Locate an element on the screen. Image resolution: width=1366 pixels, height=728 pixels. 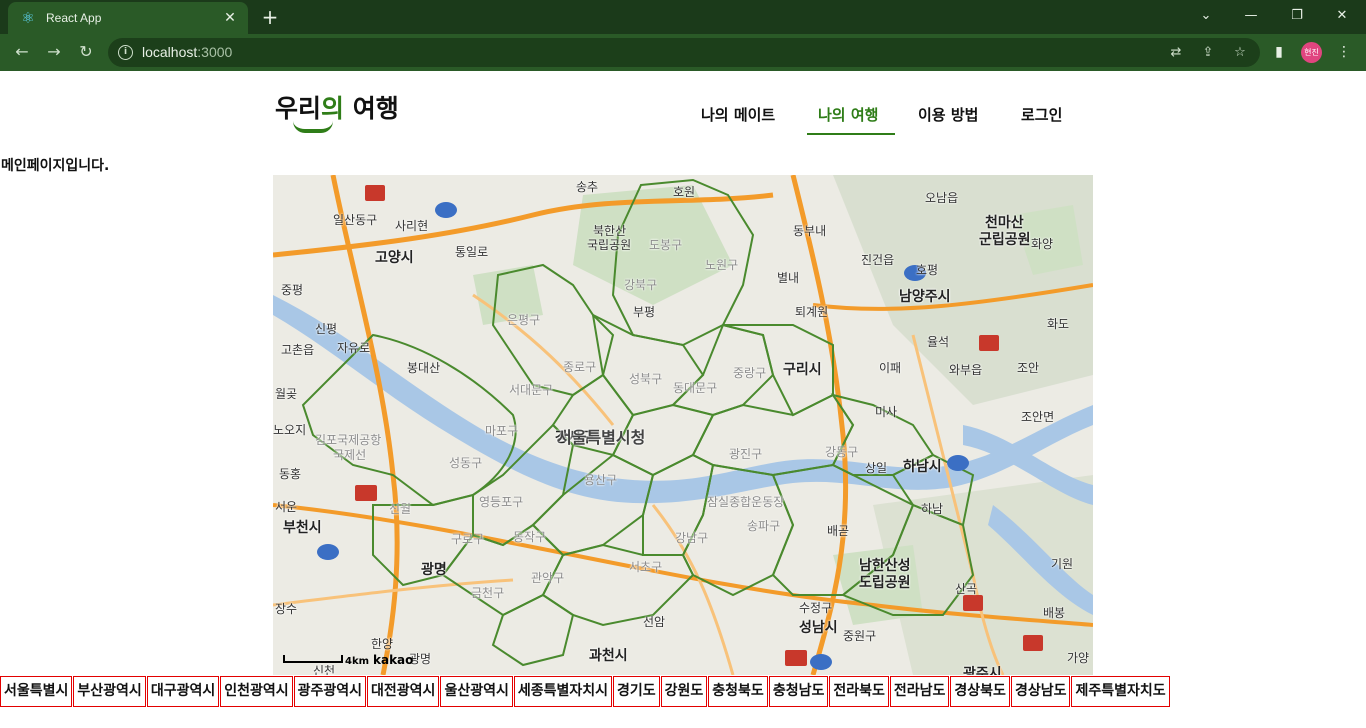
map-label: 수정구 is located at coordinates (816, 608).